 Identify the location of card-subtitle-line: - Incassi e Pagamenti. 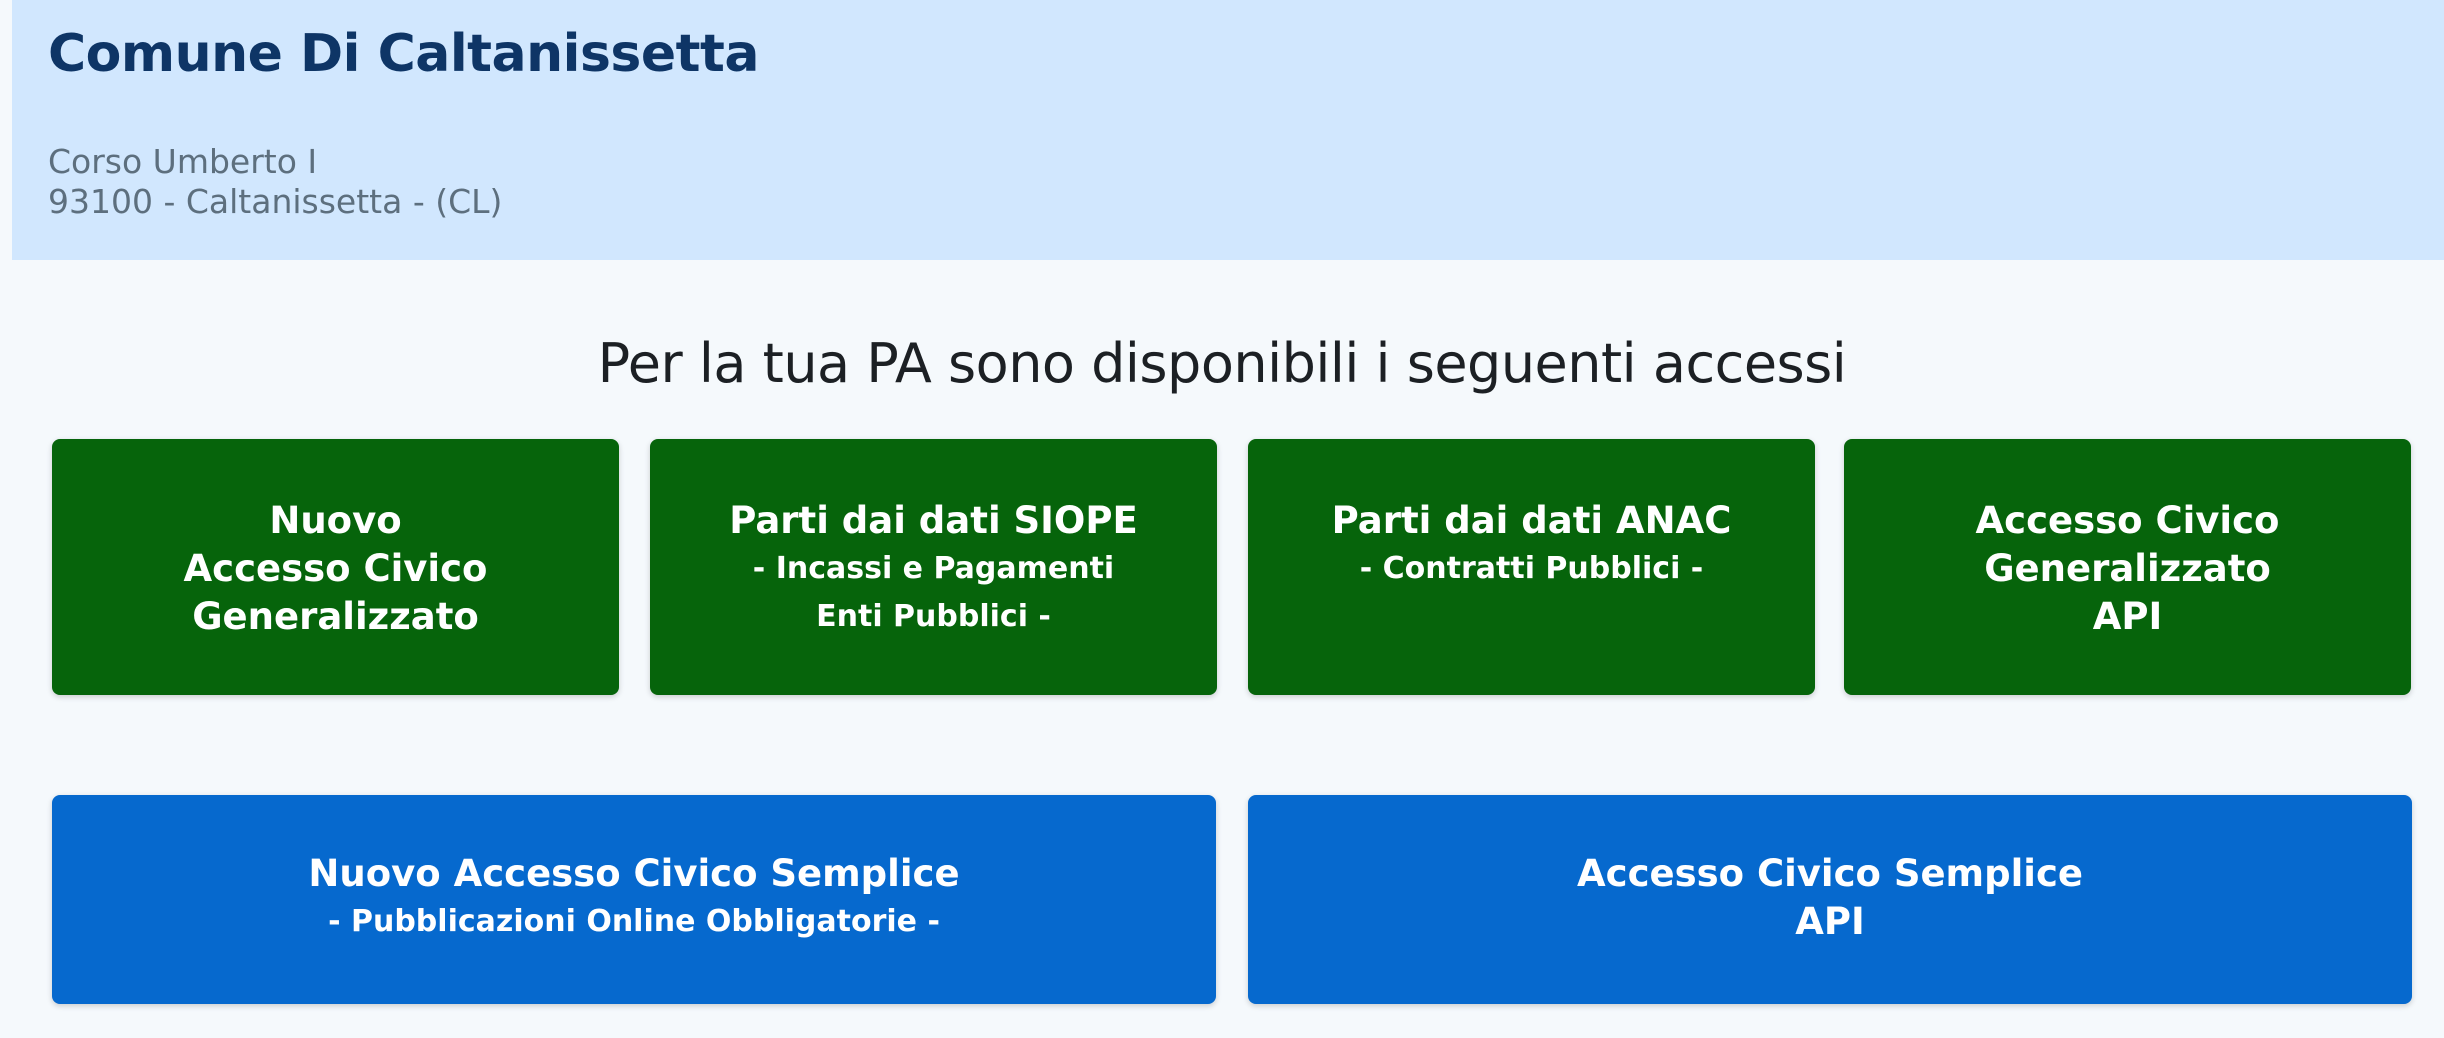
(933, 568).